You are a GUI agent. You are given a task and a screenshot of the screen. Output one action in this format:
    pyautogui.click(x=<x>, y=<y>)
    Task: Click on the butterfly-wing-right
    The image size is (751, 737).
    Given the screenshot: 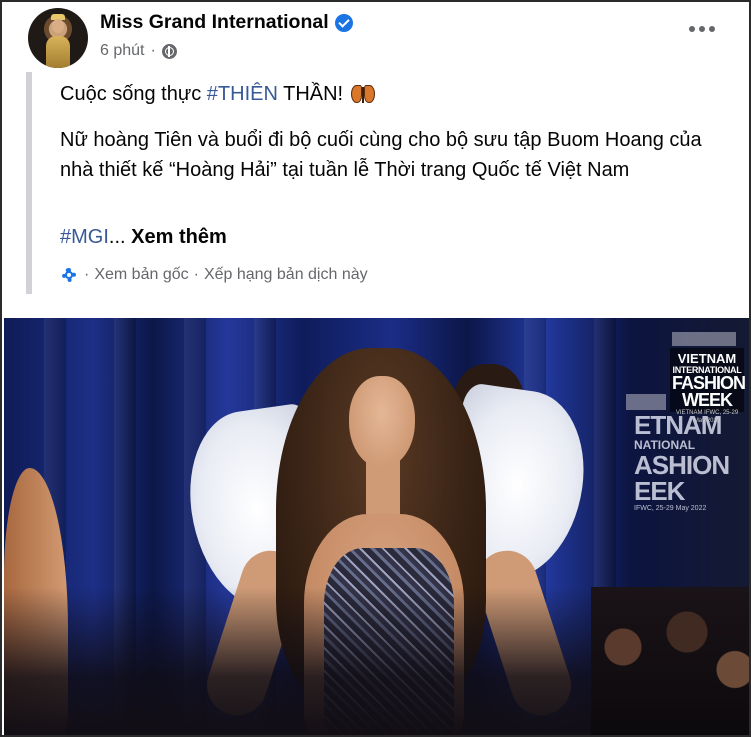 What is the action you would take?
    pyautogui.click(x=370, y=93)
    